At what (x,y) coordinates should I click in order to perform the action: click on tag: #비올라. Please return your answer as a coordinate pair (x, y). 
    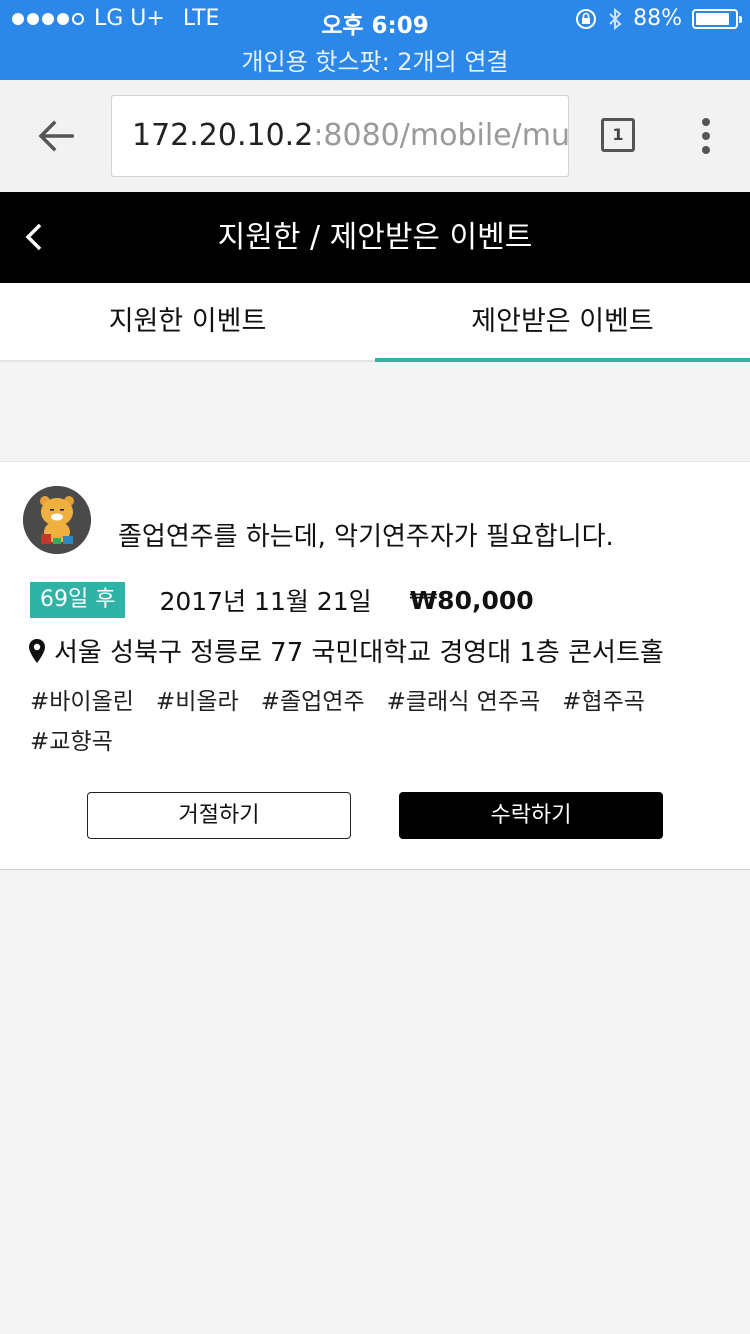
    Looking at the image, I should click on (197, 702).